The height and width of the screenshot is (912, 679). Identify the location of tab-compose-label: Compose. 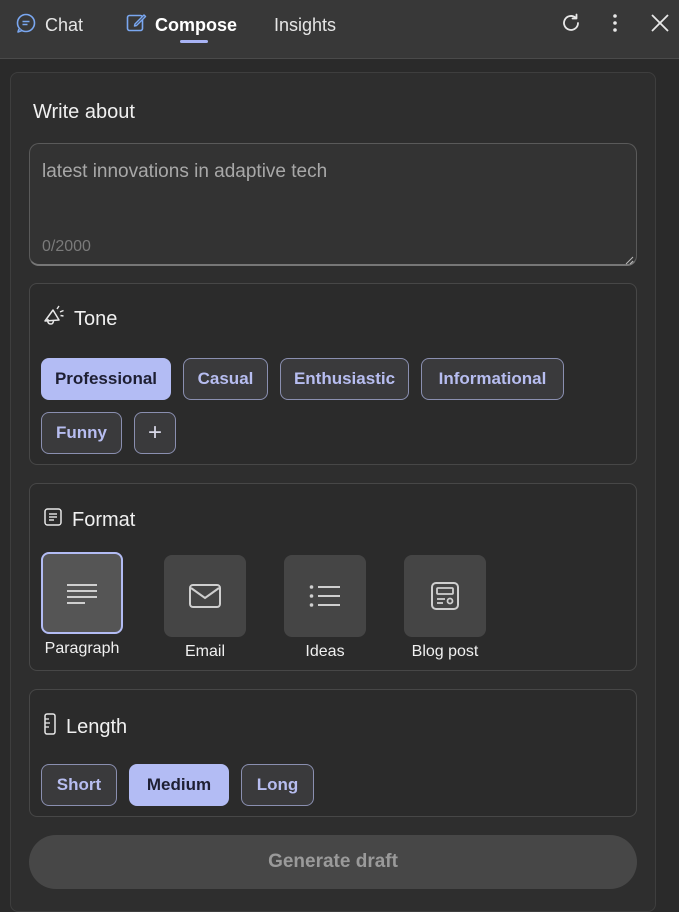
(196, 24).